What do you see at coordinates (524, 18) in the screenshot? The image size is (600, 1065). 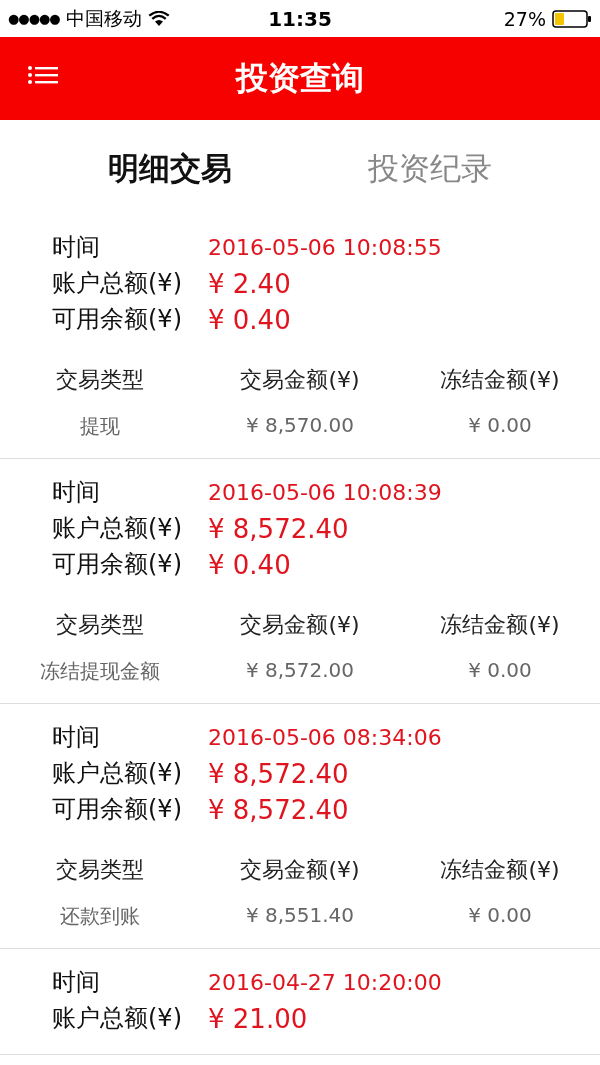 I see `battery-percent: 27%` at bounding box center [524, 18].